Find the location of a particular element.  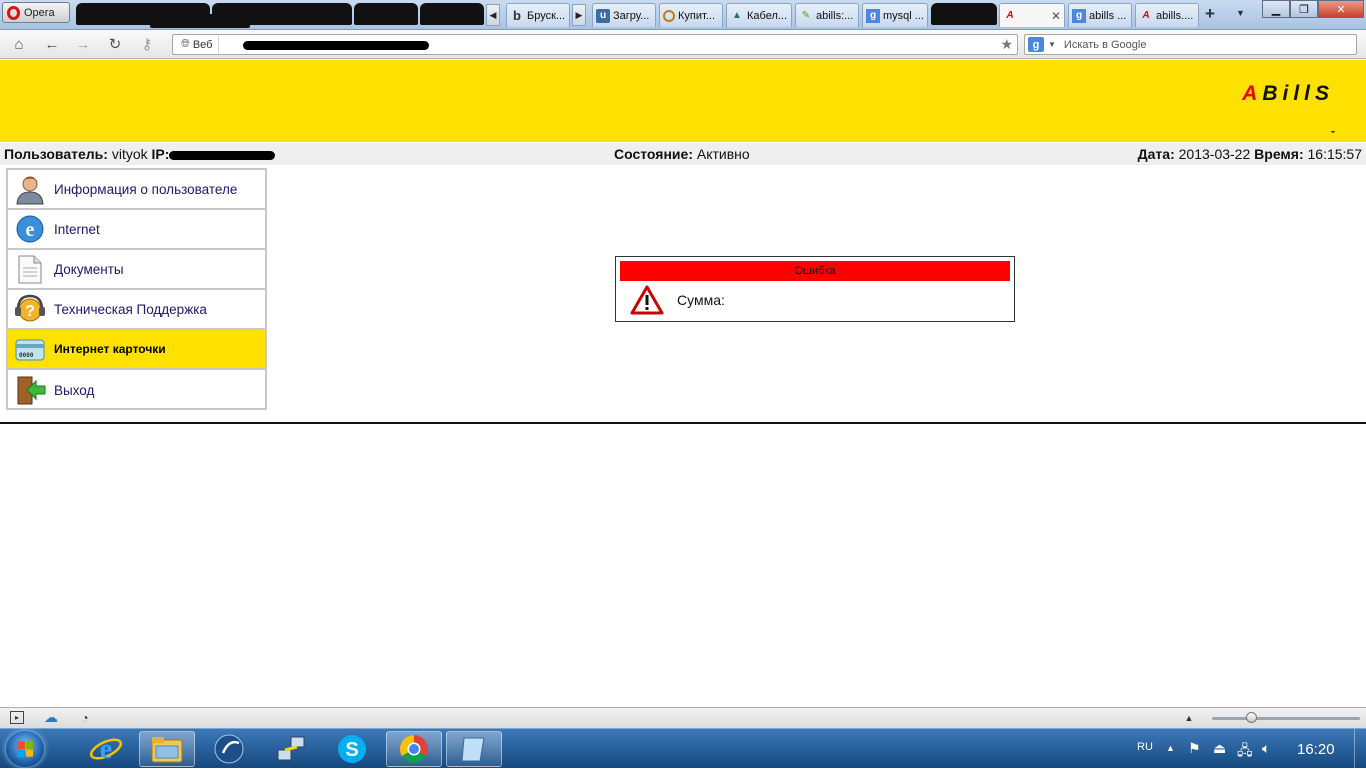

tab-close-icon: ✕ is located at coordinates (1056, 16).